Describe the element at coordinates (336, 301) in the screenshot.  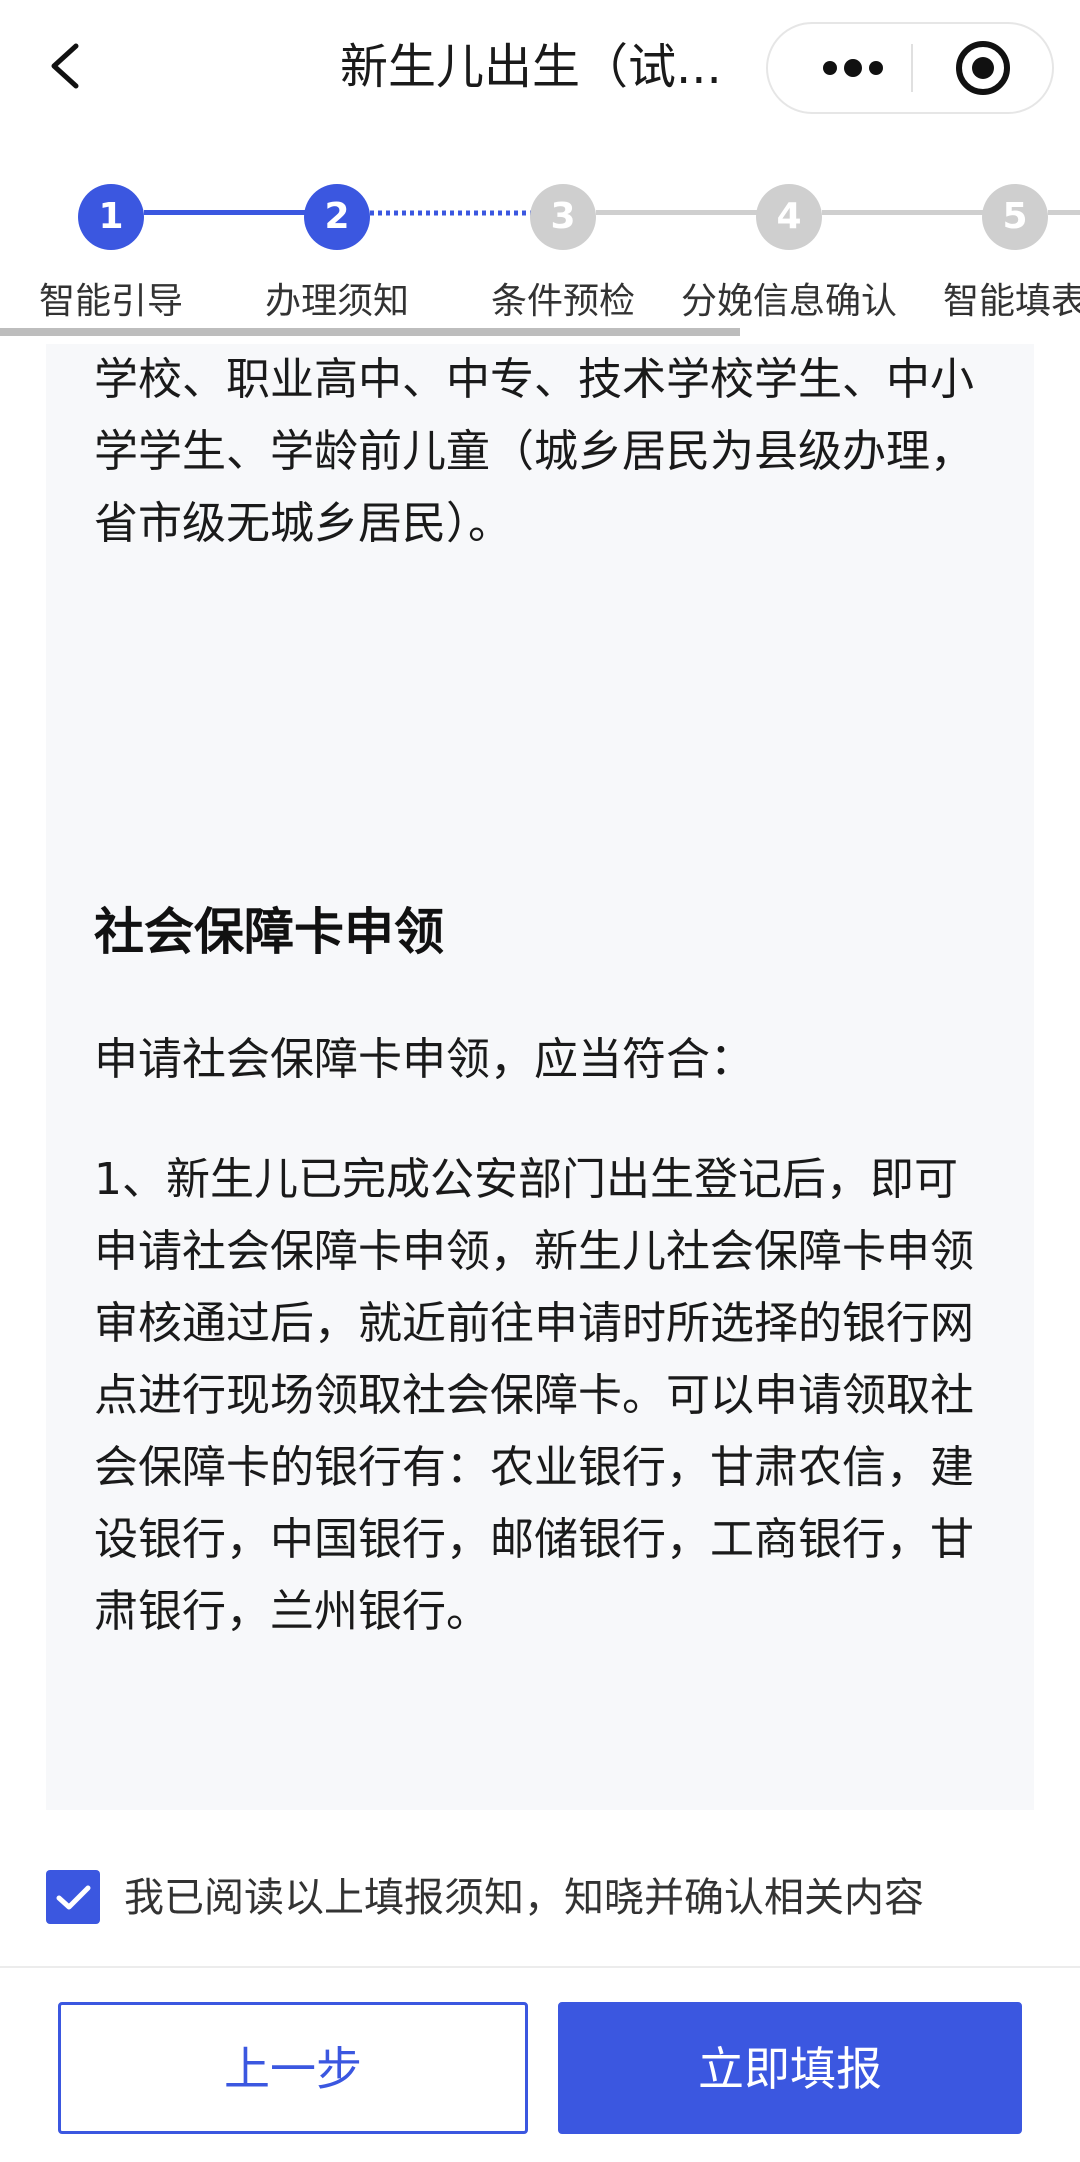
I see `step-2-label: 办理须知` at that location.